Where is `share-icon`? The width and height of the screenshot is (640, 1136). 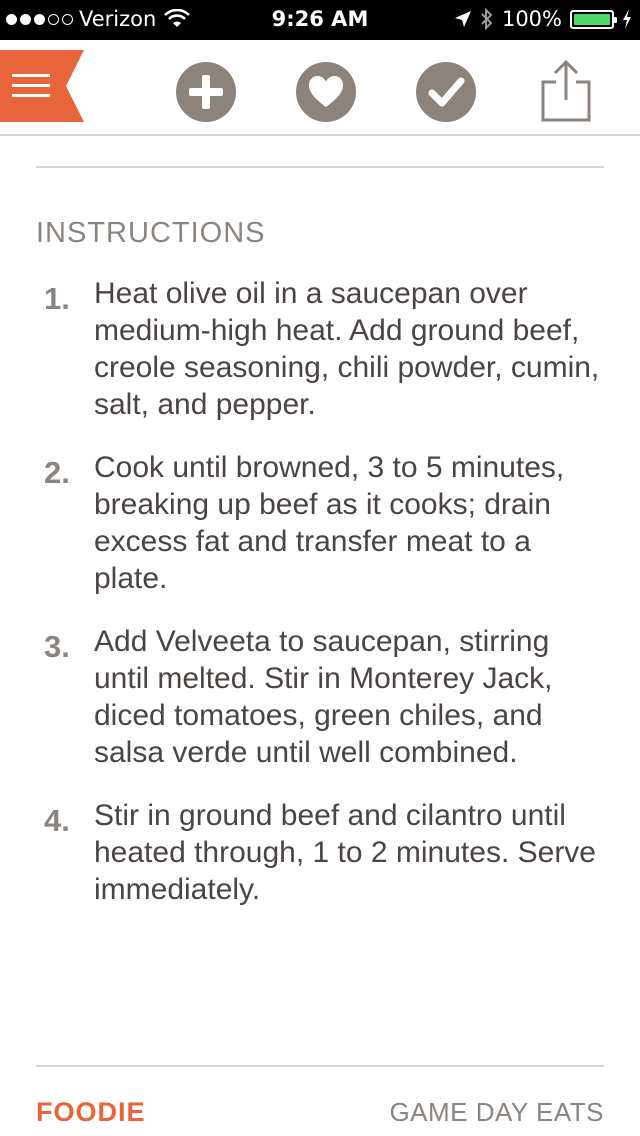
share-icon is located at coordinates (566, 90).